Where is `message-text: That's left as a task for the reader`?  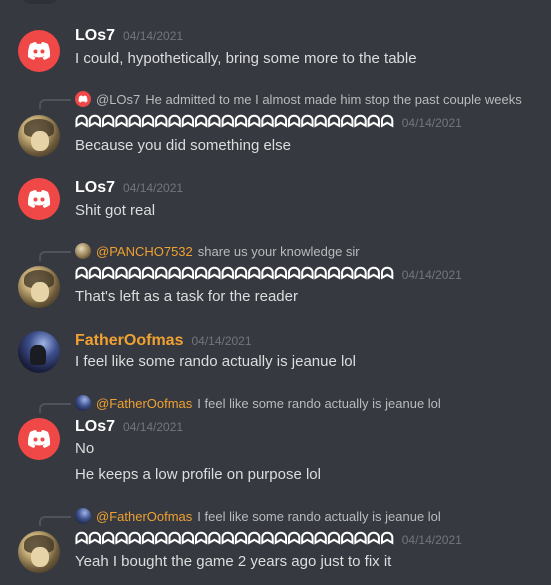
message-text: That's left as a task for the reader is located at coordinates (186, 296).